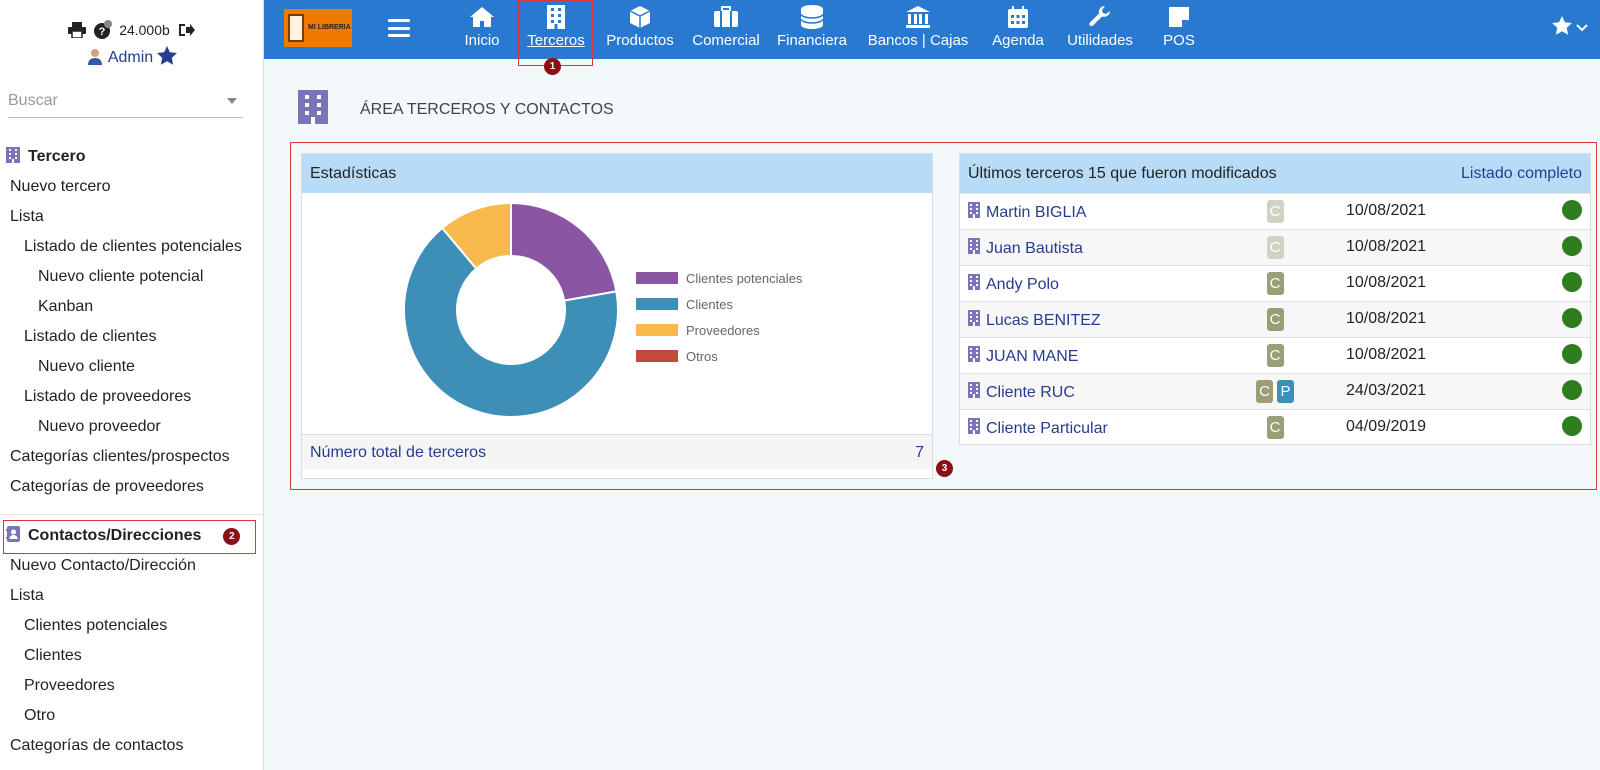 The width and height of the screenshot is (1600, 770). Describe the element at coordinates (130, 58) in the screenshot. I see `user-name: Admin` at that location.